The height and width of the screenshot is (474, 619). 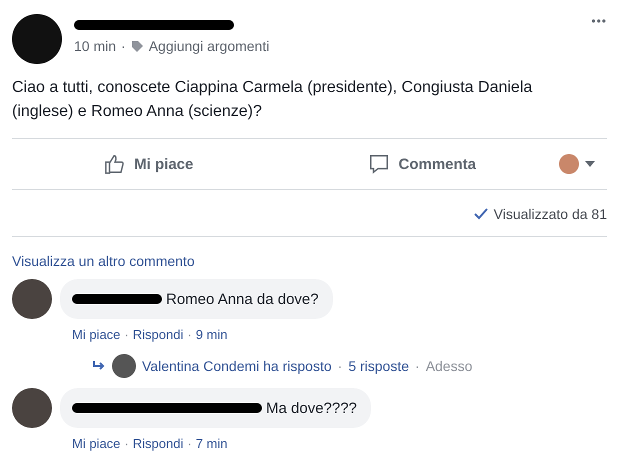 What do you see at coordinates (311, 408) in the screenshot?
I see `comment-text: Ma dove????` at bounding box center [311, 408].